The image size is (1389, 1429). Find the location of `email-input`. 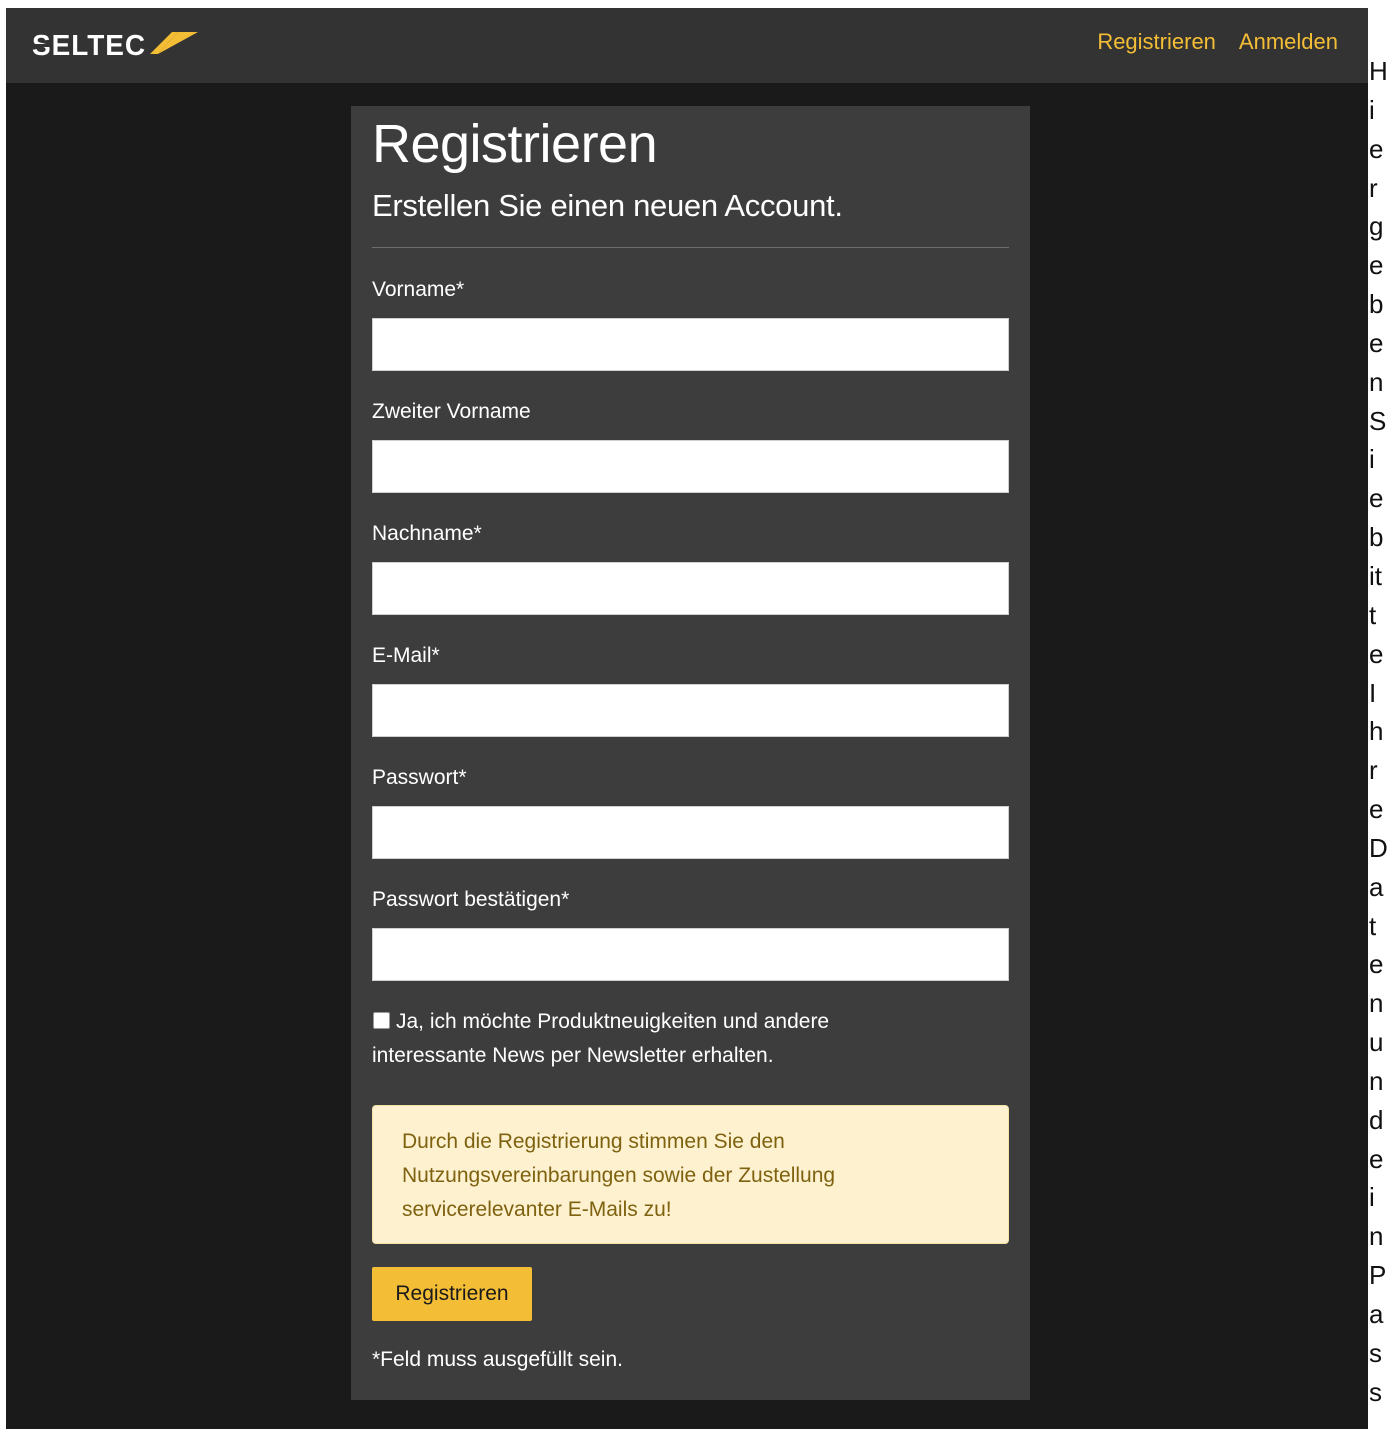

email-input is located at coordinates (690, 710).